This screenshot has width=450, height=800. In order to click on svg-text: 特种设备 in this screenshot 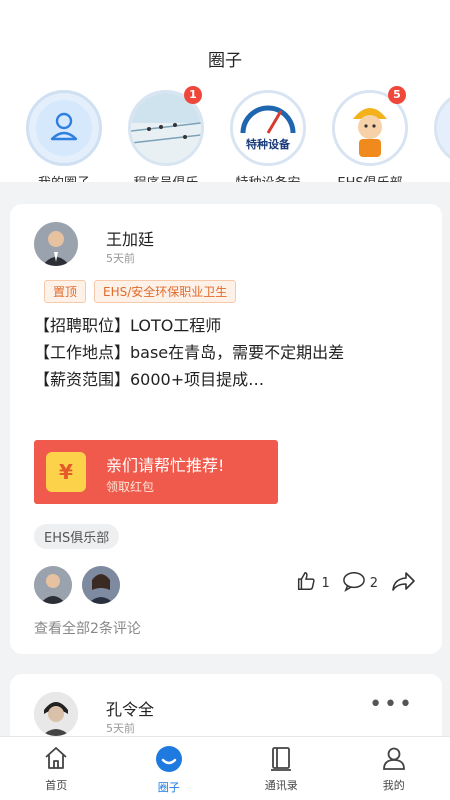, I will do `click(268, 144)`.